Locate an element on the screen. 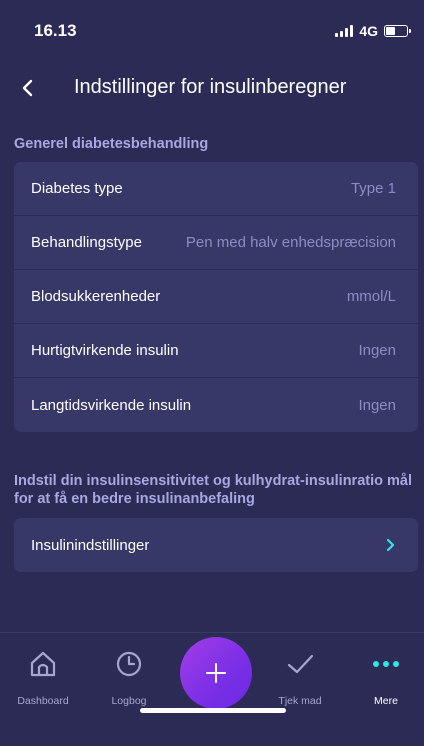 This screenshot has width=424, height=746. chevron-right-icon is located at coordinates (390, 545).